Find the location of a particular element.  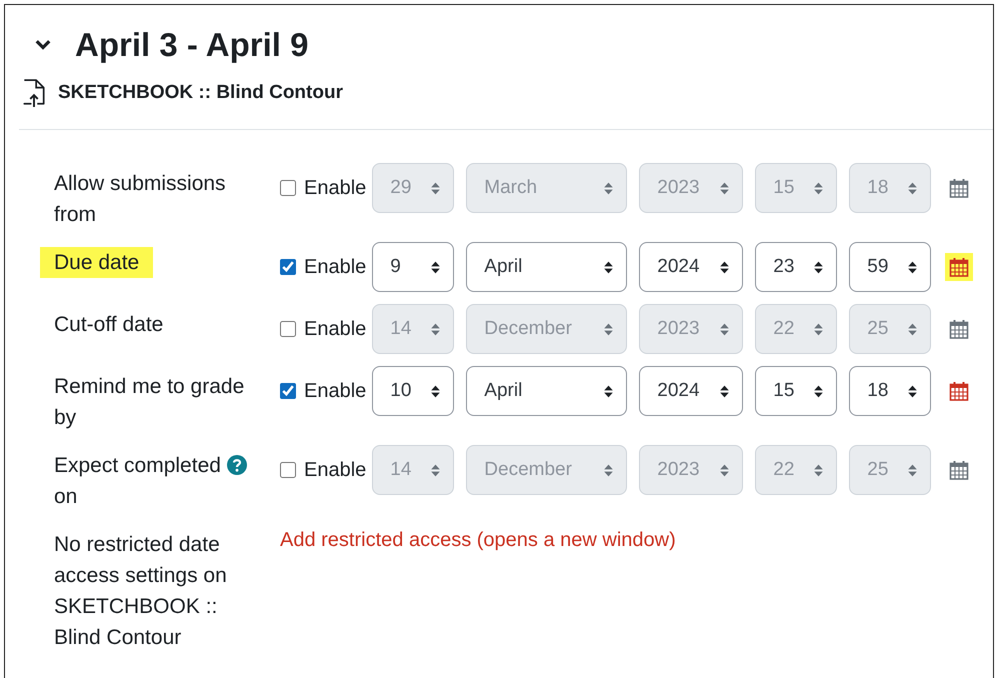

field-label: on is located at coordinates (66, 496).